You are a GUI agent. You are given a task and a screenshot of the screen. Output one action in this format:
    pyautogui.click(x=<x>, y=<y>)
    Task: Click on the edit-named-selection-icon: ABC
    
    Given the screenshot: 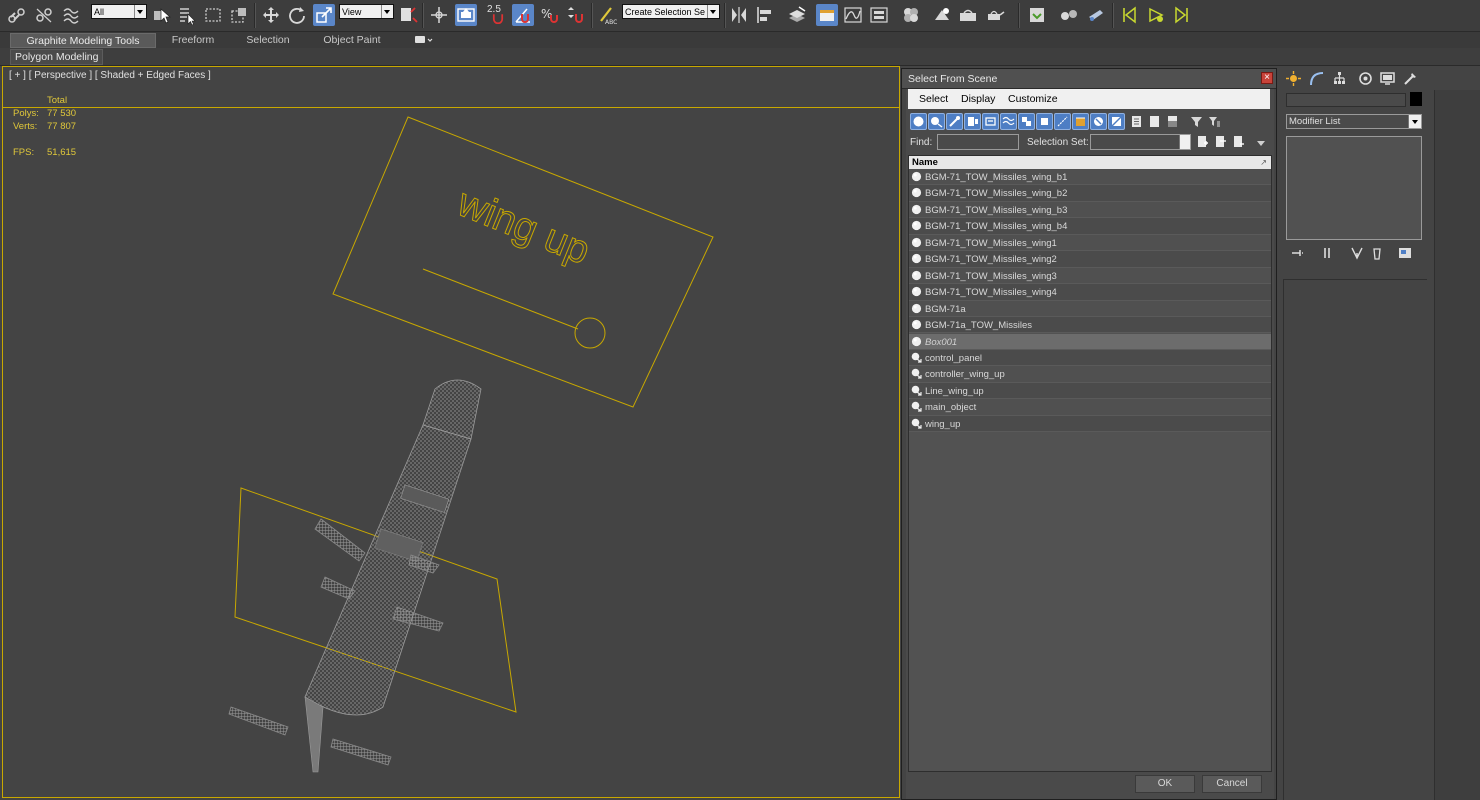 What is the action you would take?
    pyautogui.click(x=607, y=15)
    